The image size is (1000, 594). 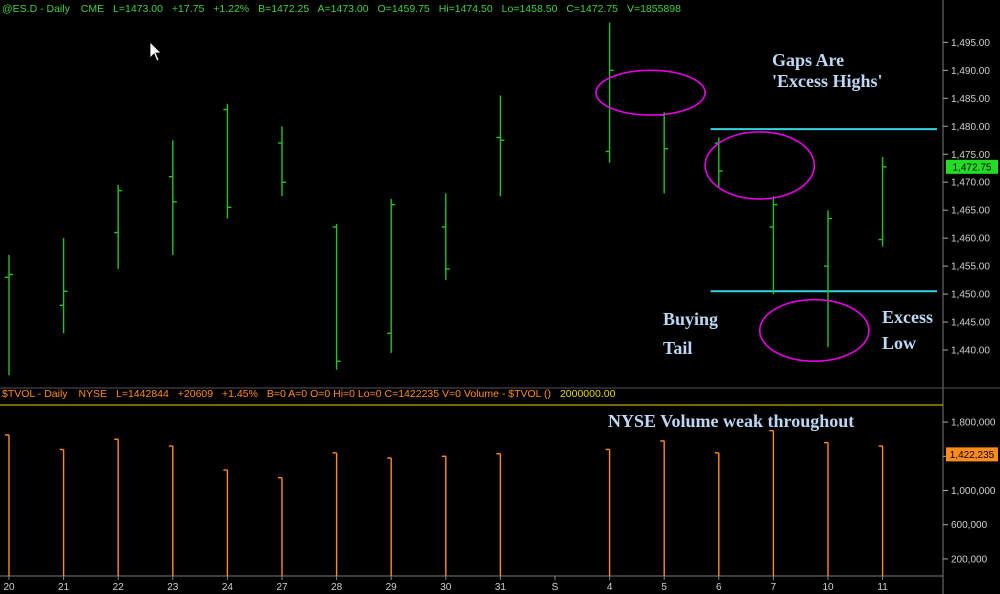 I want to click on price-tick-label: 1,485.00, so click(x=970, y=99).